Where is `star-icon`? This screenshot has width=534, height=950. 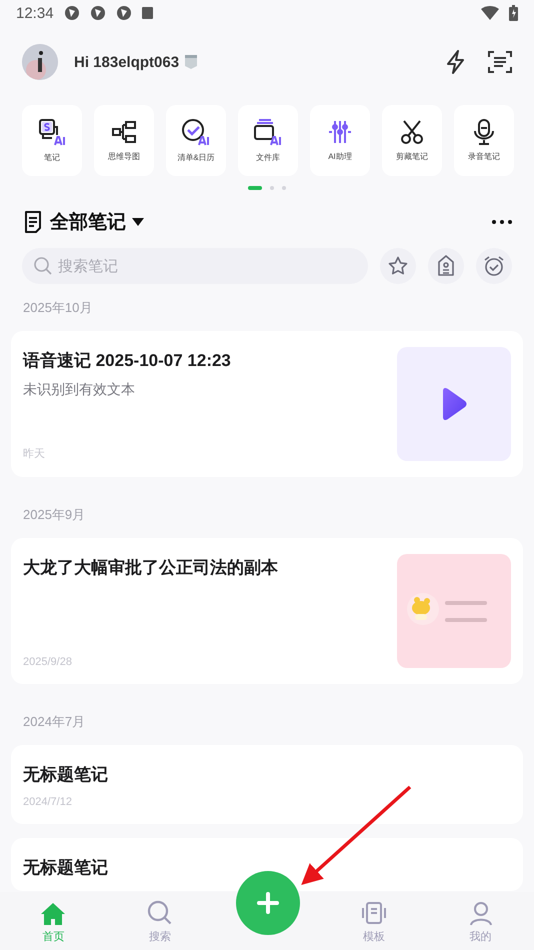
star-icon is located at coordinates (398, 266).